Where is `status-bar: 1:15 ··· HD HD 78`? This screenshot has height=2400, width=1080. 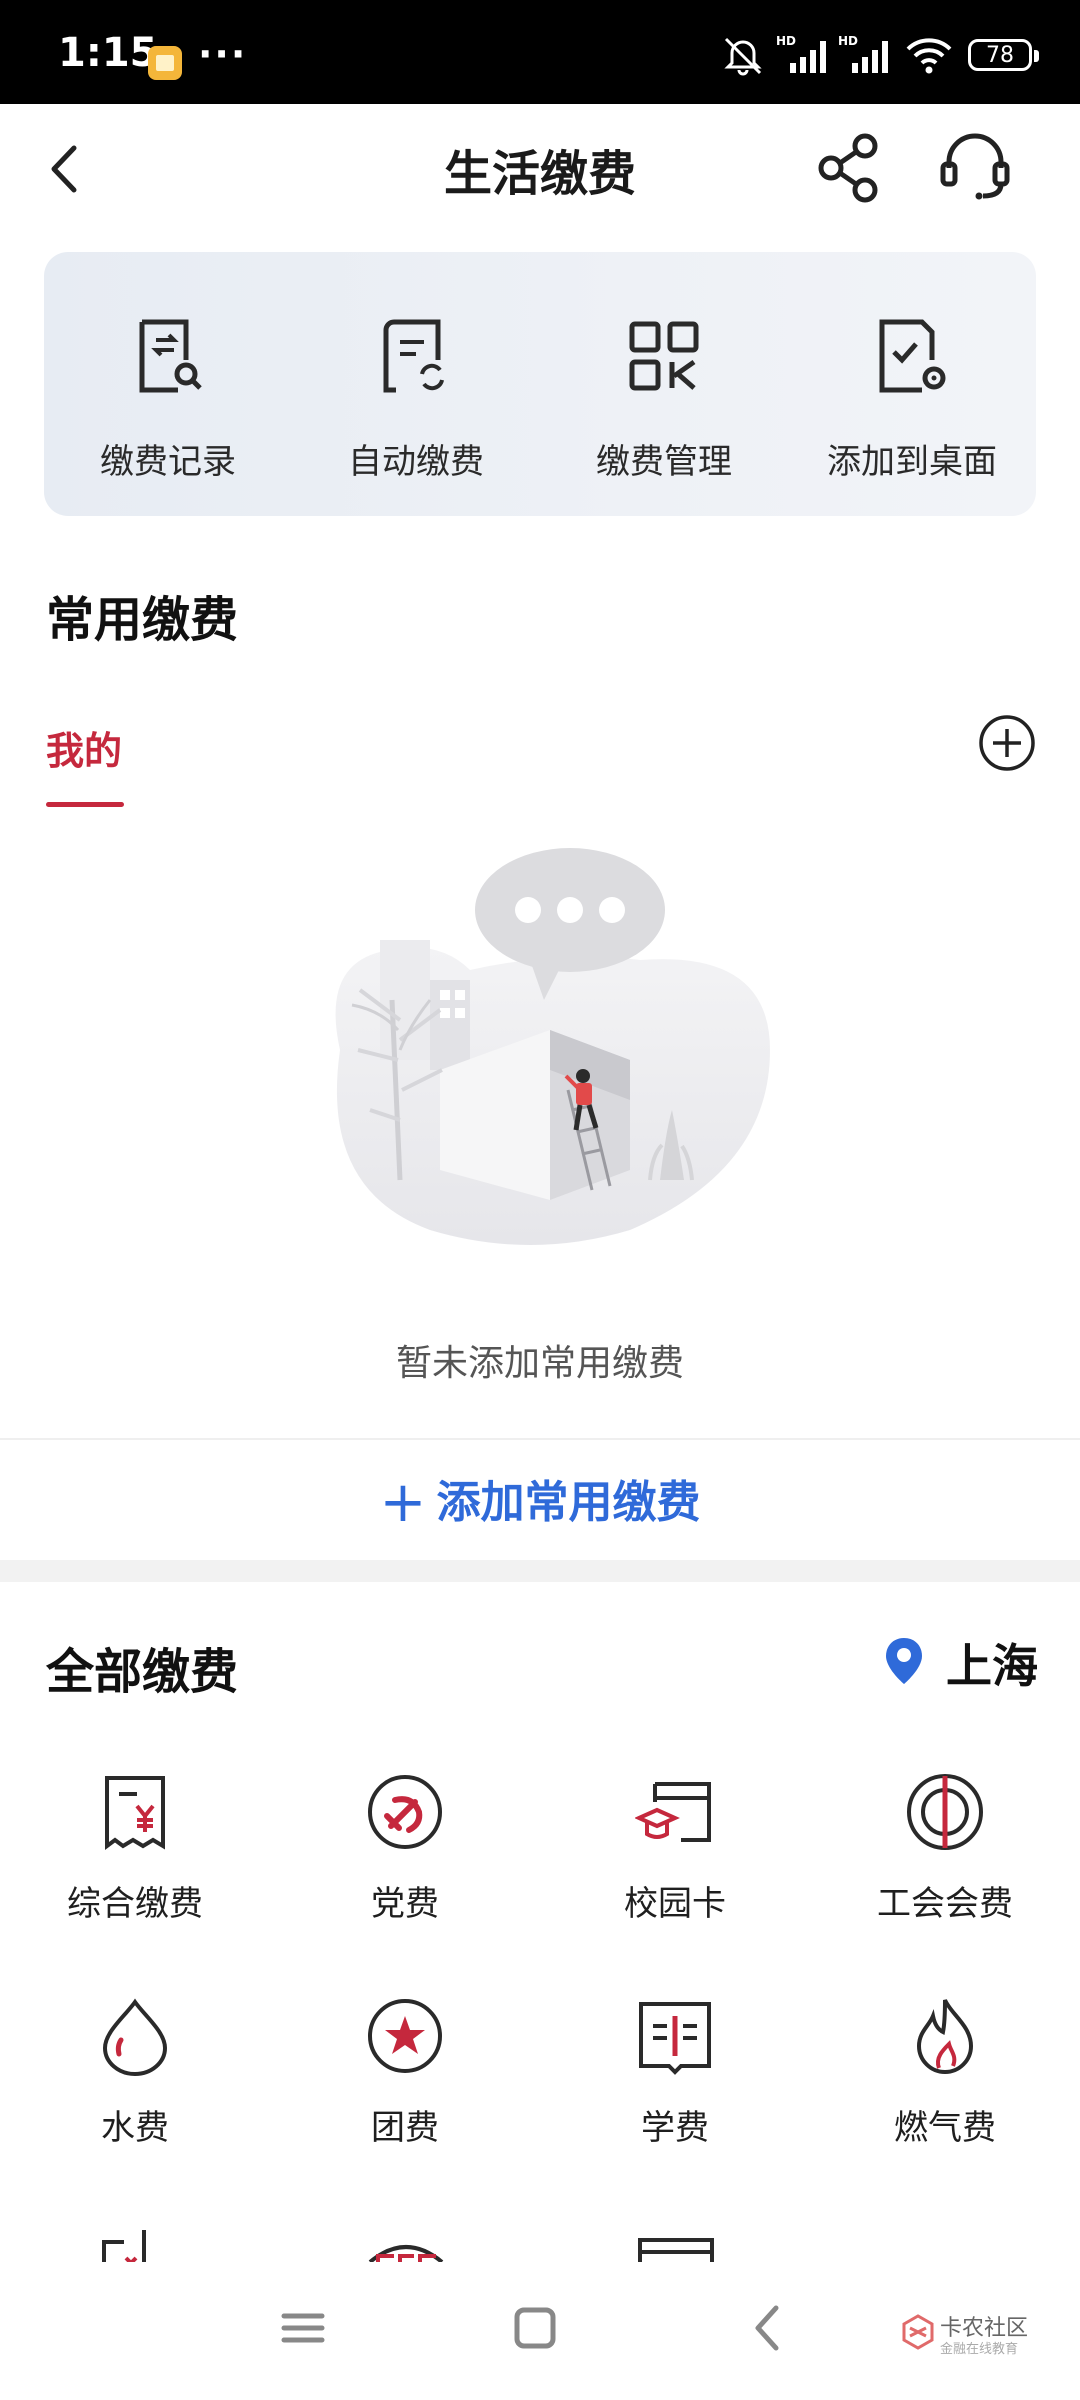
status-bar: 1:15 ··· HD HD 78 is located at coordinates (540, 52).